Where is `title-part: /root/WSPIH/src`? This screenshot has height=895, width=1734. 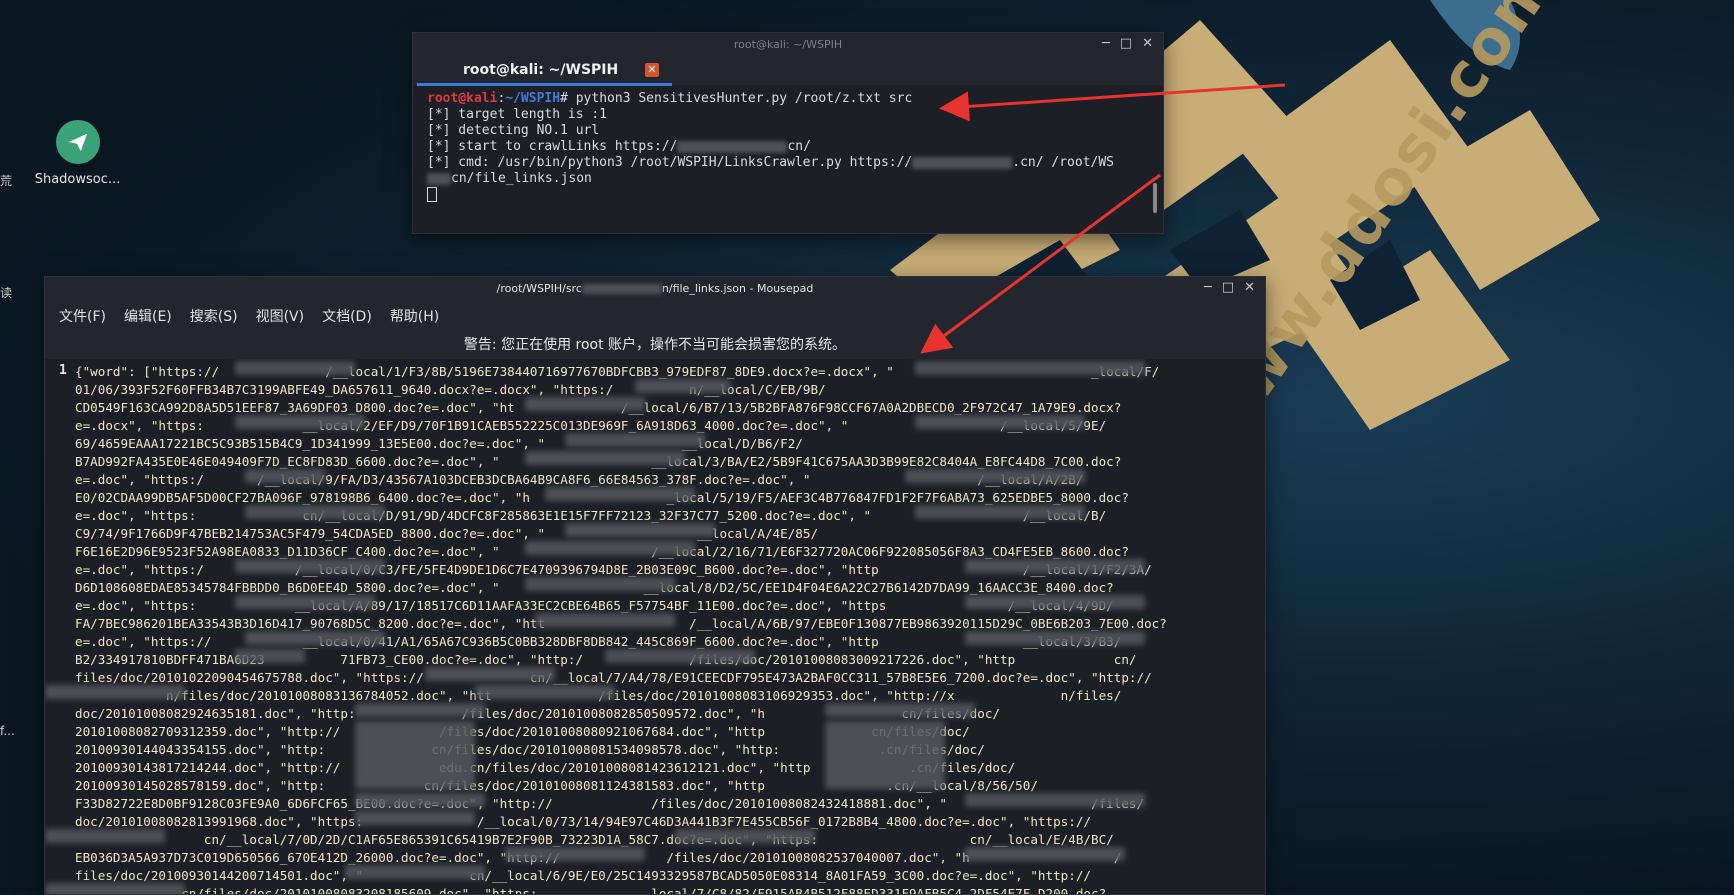
title-part: /root/WSPIH/src is located at coordinates (539, 288).